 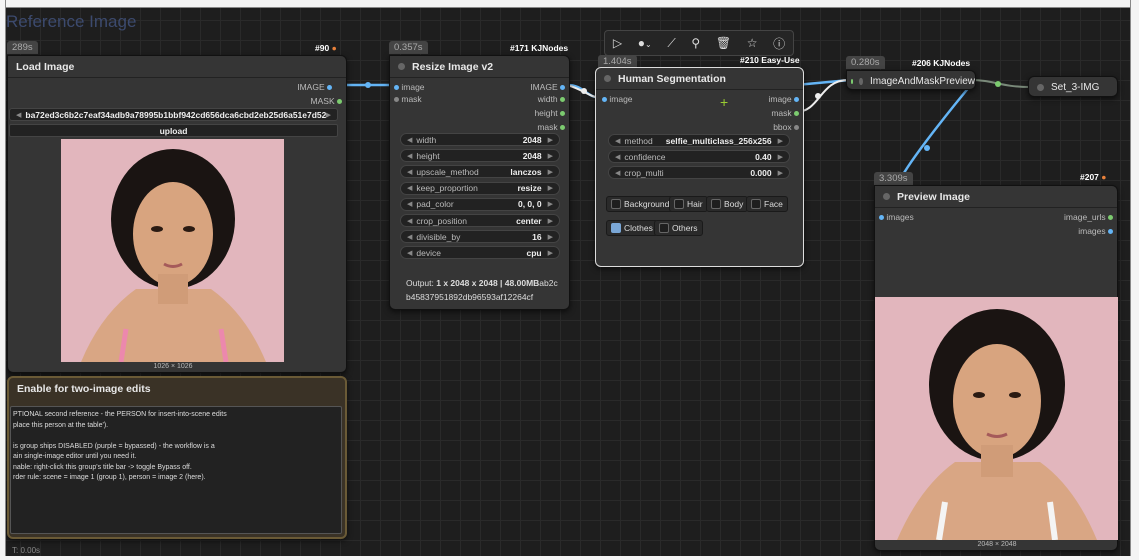 What do you see at coordinates (786, 127) in the screenshot?
I see `output-bbox: bbox` at bounding box center [786, 127].